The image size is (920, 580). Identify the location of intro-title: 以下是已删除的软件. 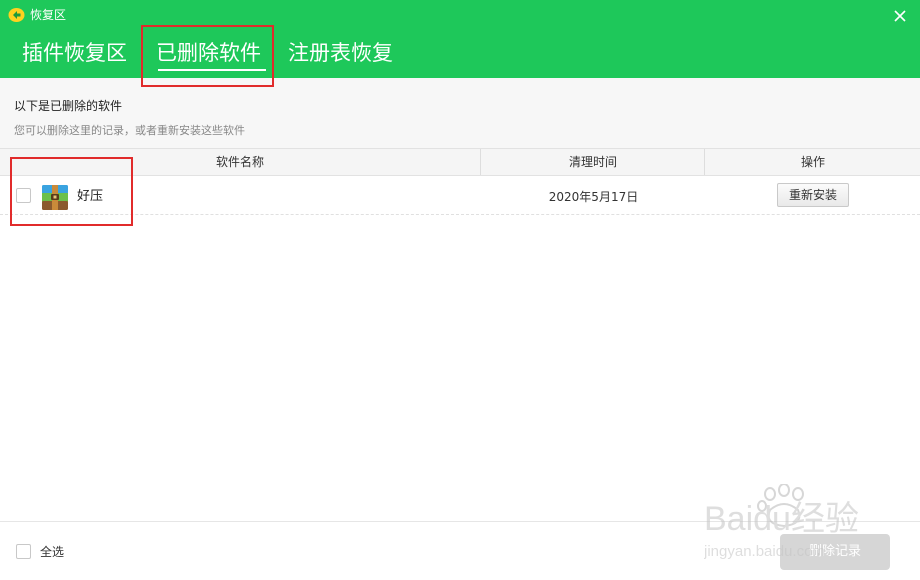
(68, 106).